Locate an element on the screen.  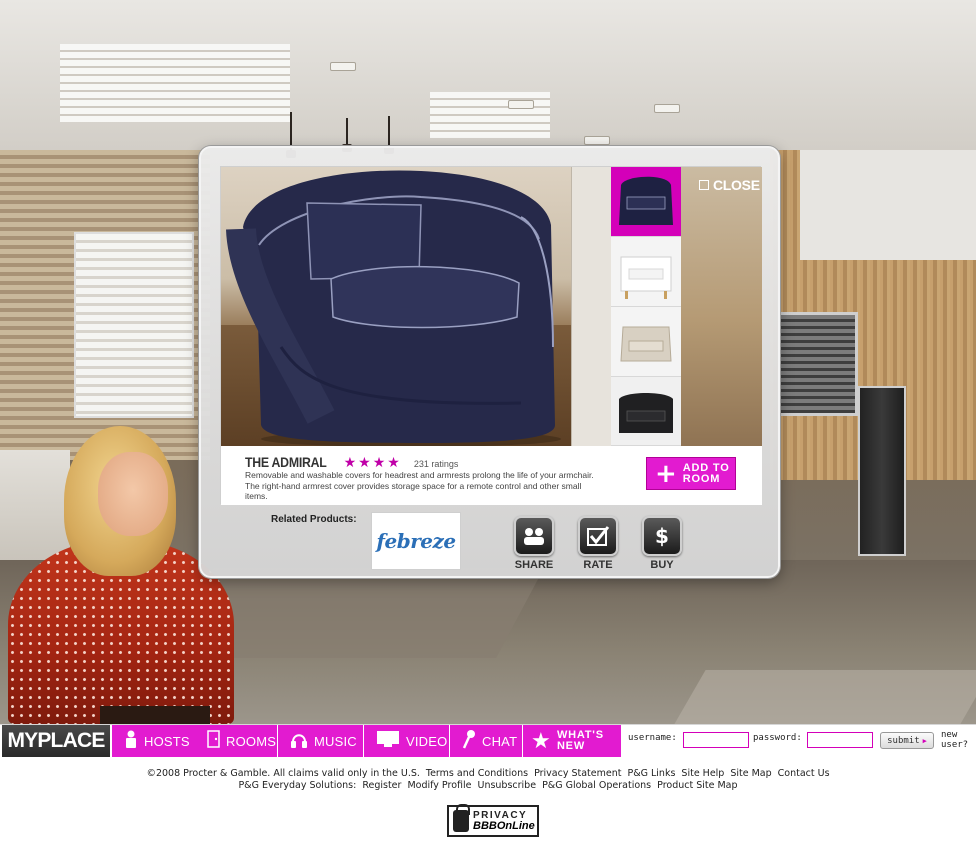
share-icon is located at coordinates (534, 536).